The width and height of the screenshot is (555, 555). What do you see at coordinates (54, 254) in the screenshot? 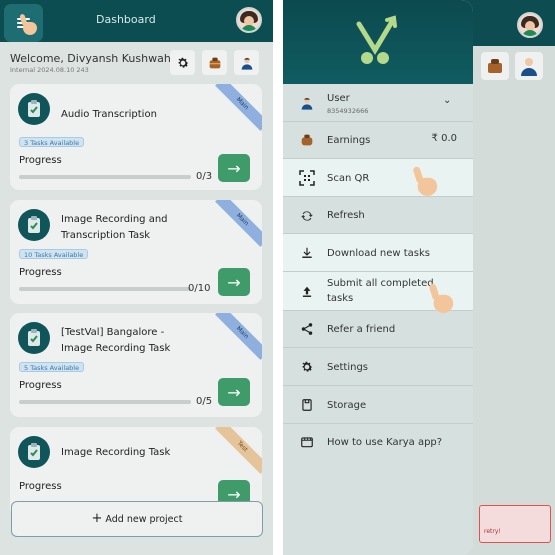
I see `tasks-available-badge: 10 Tasks Available` at bounding box center [54, 254].